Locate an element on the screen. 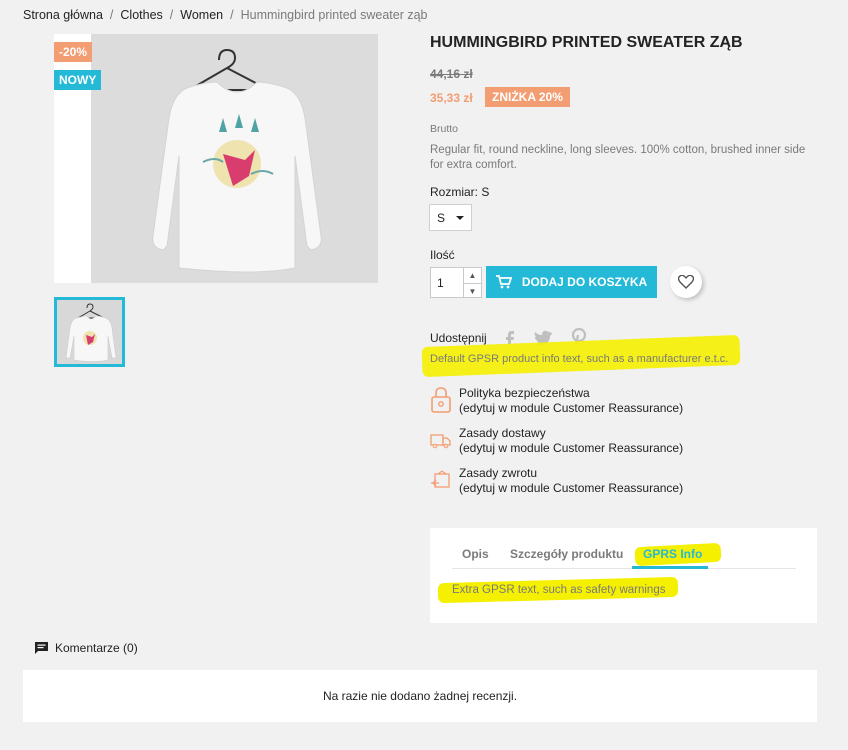  tab-description: Opis is located at coordinates (475, 554).